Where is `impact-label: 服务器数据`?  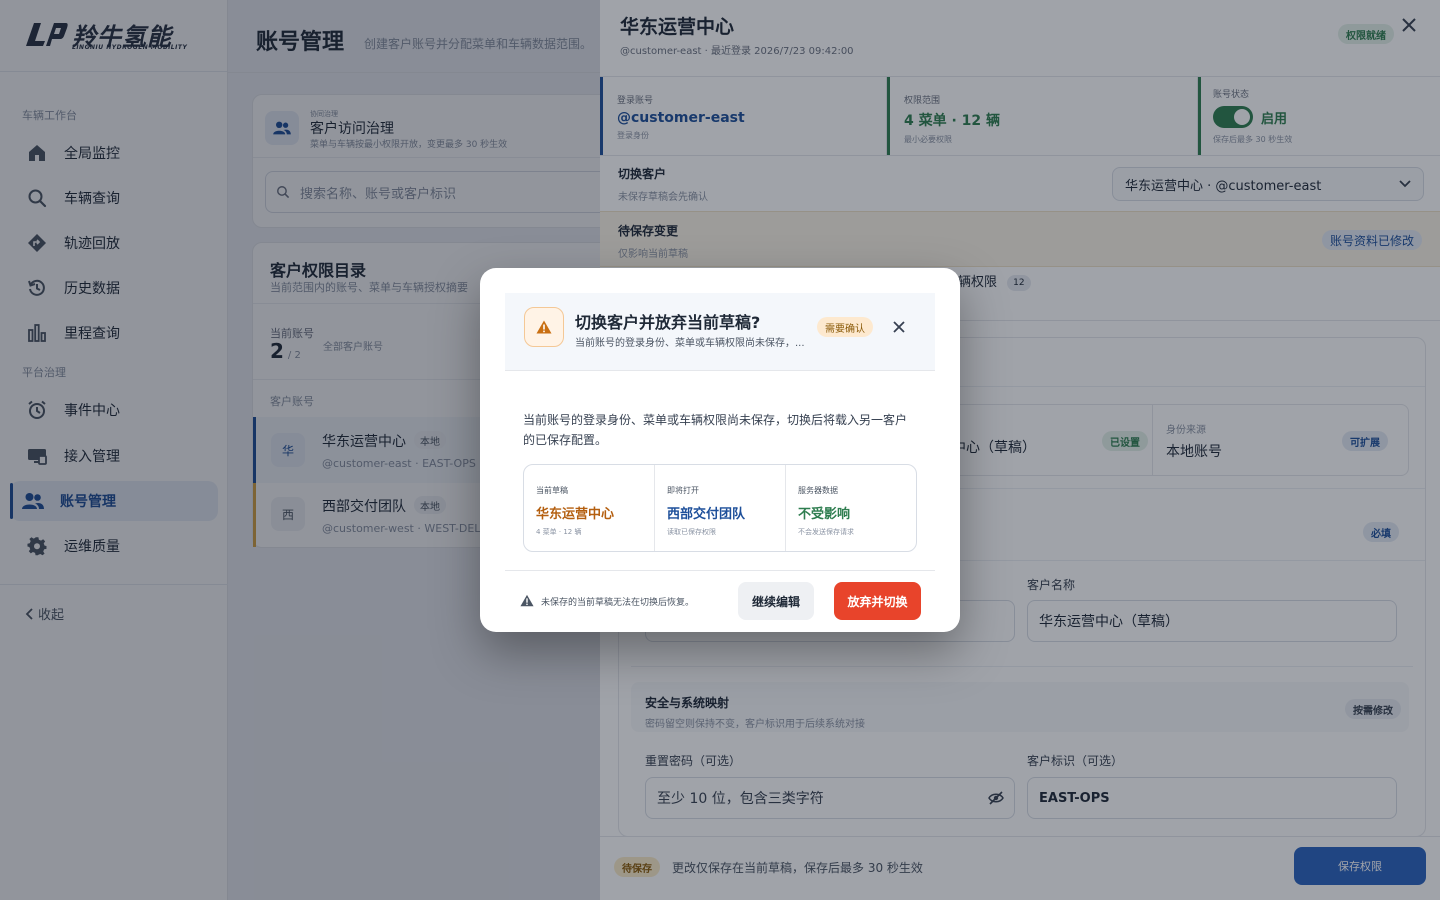 impact-label: 服务器数据 is located at coordinates (818, 490).